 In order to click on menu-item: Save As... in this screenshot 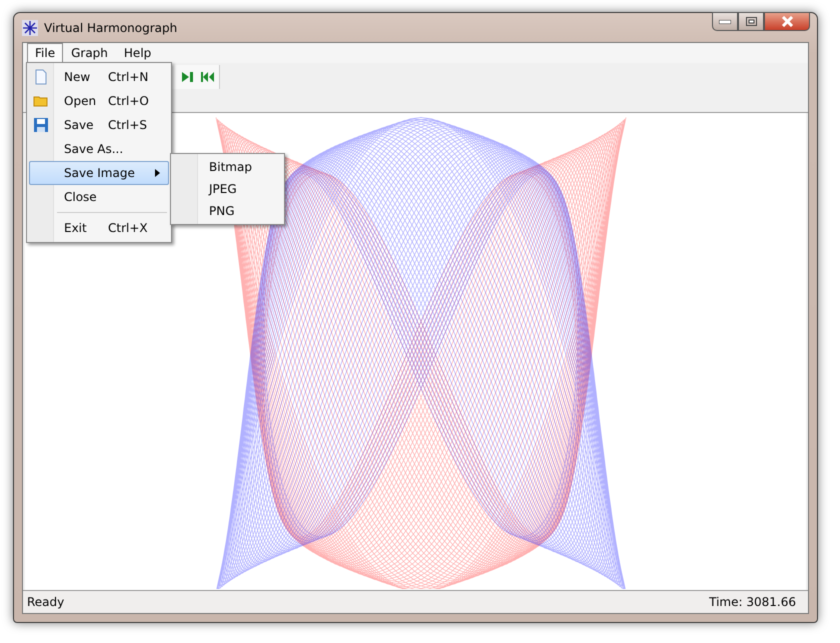, I will do `click(99, 149)`.